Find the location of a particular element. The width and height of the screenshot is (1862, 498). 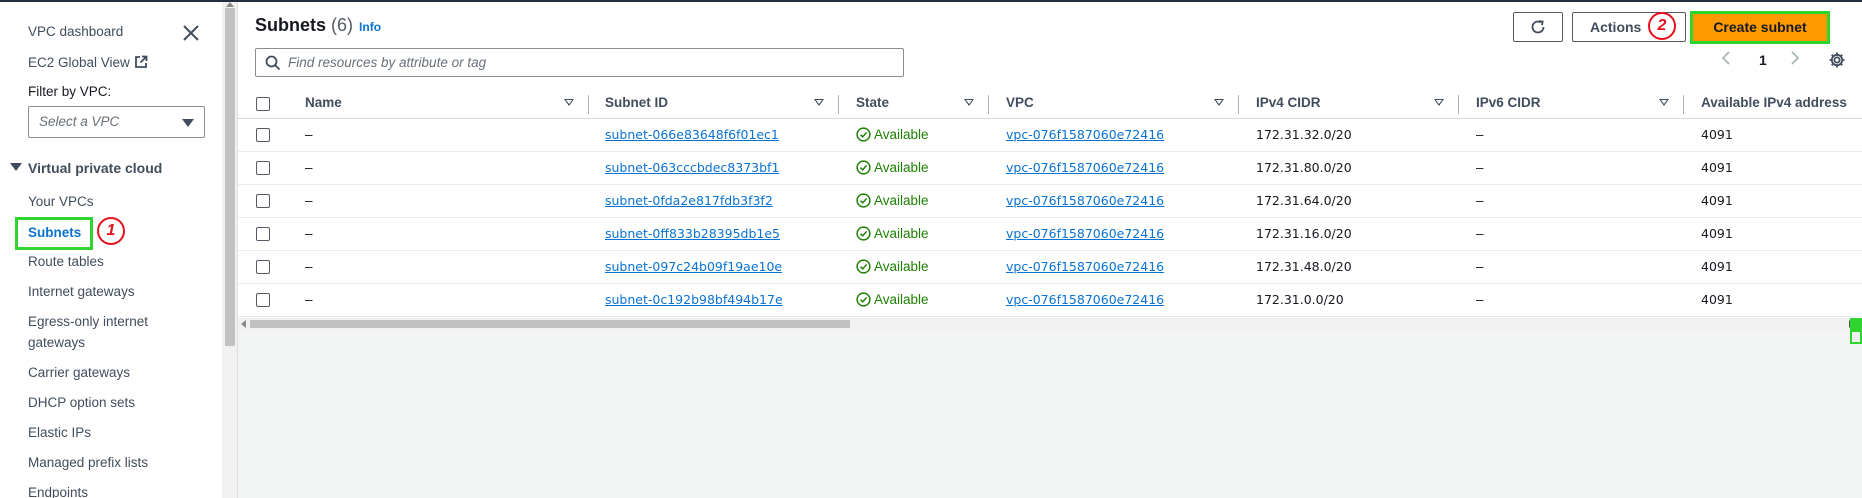

sidebar-item-egress-only-internet-gateways-line2: gateways is located at coordinates (56, 342).